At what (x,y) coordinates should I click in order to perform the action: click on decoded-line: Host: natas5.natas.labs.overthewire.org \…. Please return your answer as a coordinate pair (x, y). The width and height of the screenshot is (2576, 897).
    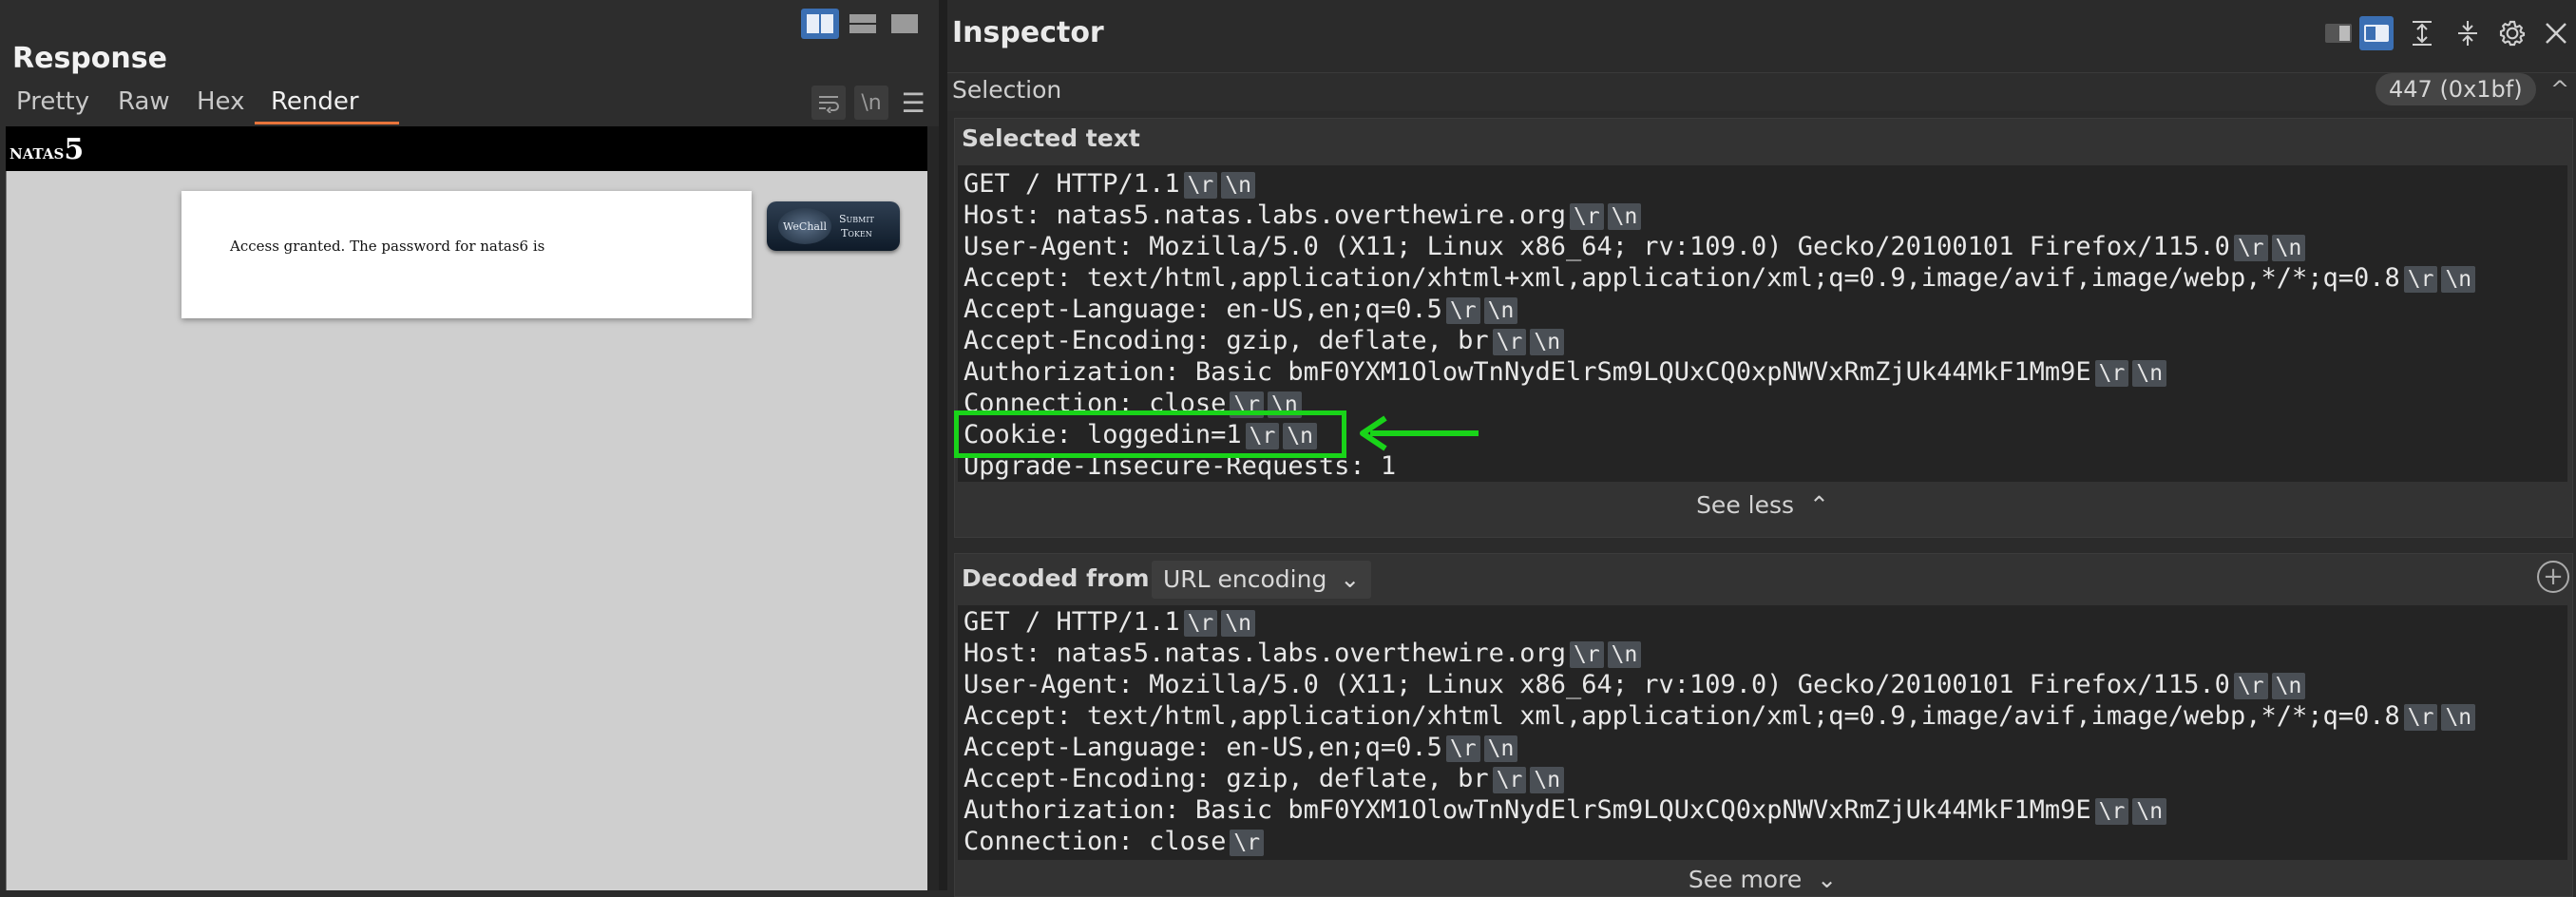
    Looking at the image, I should click on (1303, 653).